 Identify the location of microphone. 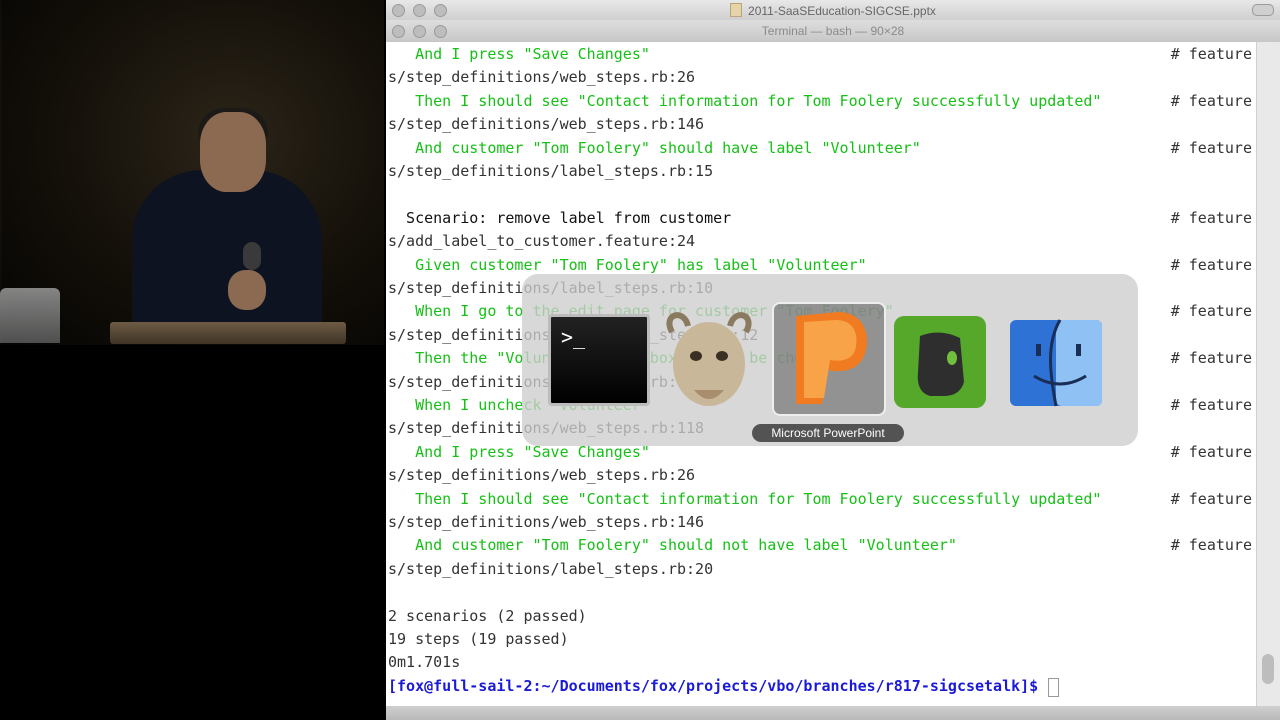
(252, 256).